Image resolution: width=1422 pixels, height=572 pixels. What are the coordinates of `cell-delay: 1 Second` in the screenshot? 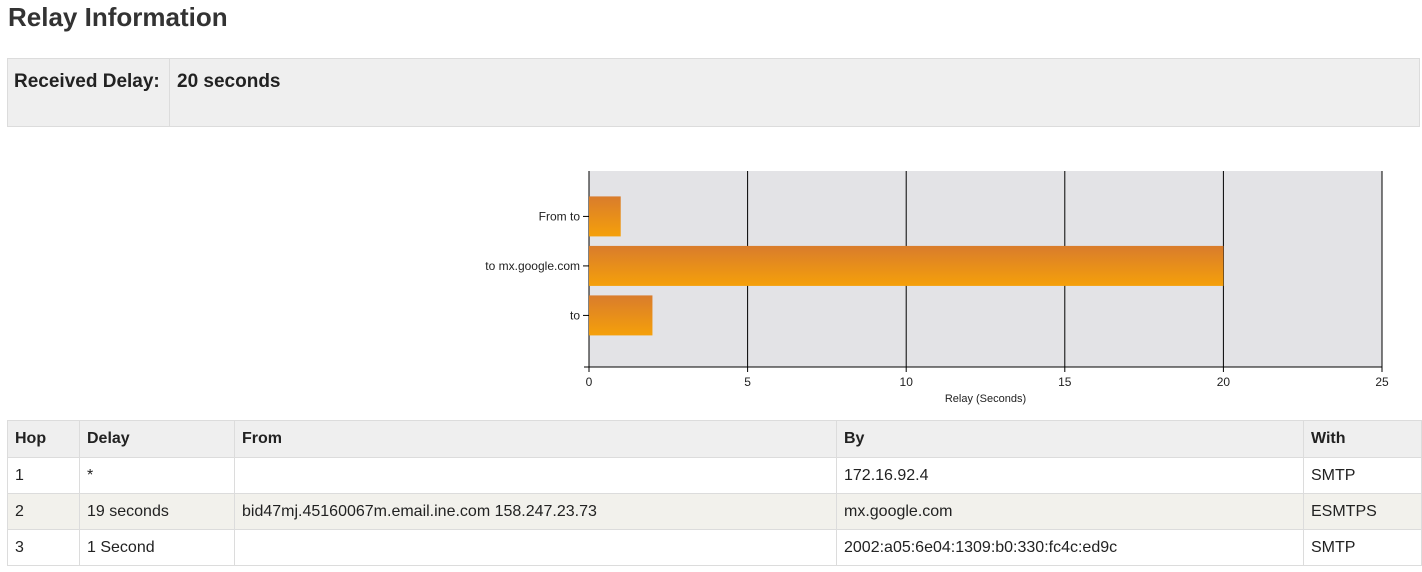 It's located at (157, 547).